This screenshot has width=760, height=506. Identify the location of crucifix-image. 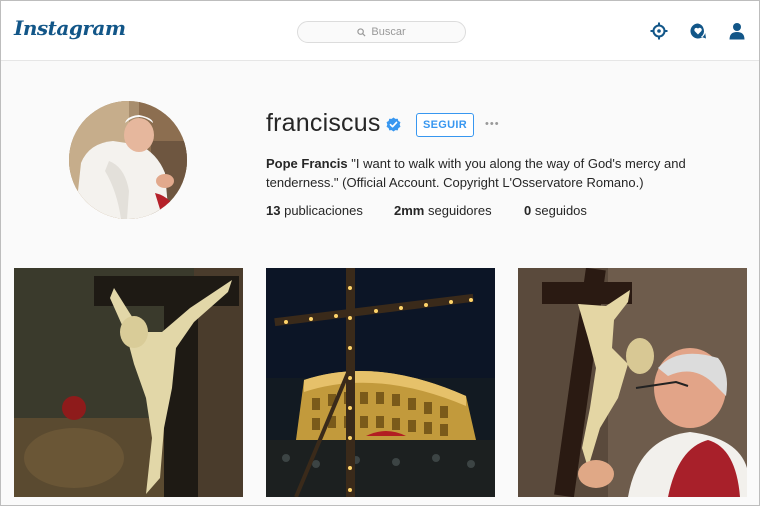
(128, 382).